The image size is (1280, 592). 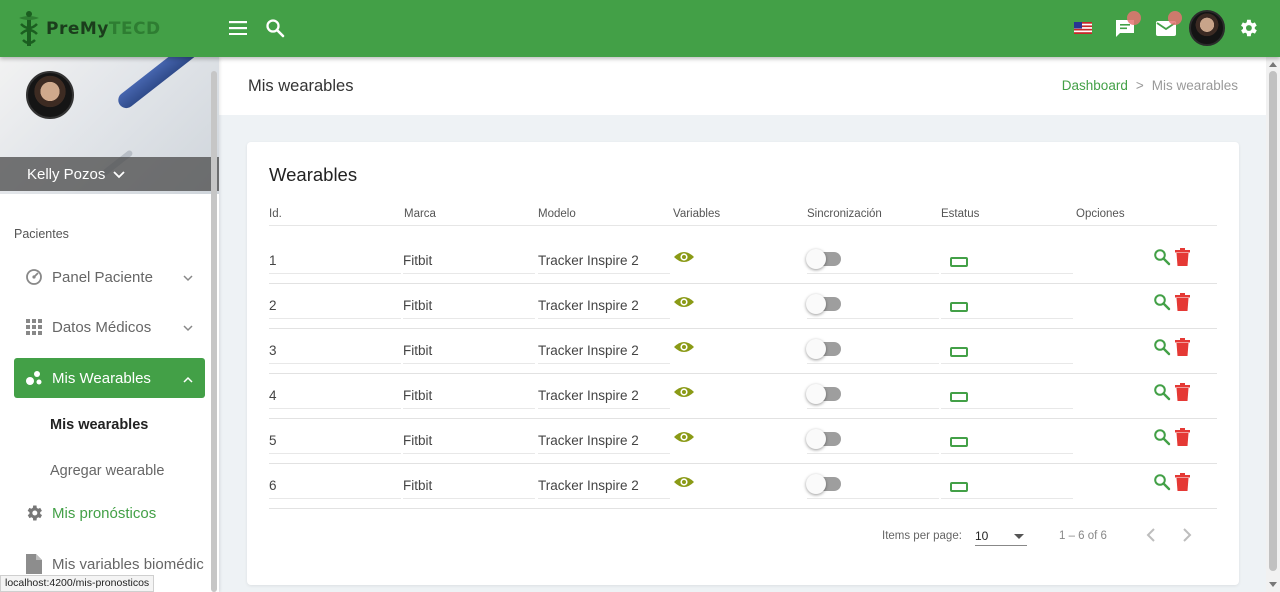 What do you see at coordinates (1175, 18) in the screenshot?
I see `mail-badge` at bounding box center [1175, 18].